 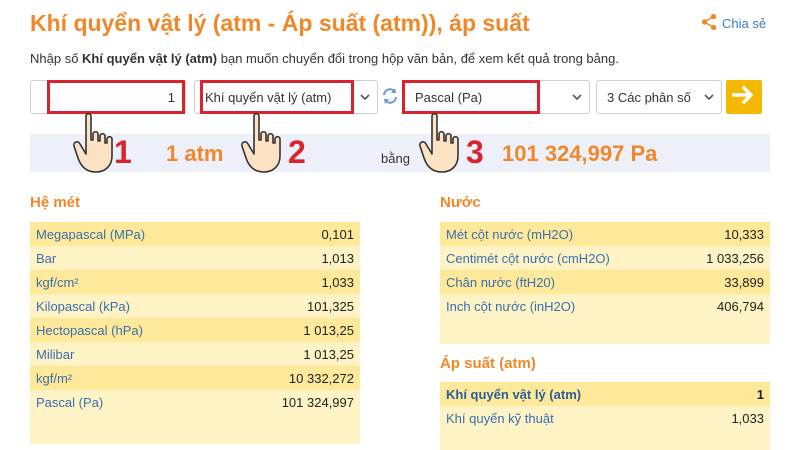 What do you see at coordinates (649, 97) in the screenshot?
I see `decimals-value: 3 Các phân số` at bounding box center [649, 97].